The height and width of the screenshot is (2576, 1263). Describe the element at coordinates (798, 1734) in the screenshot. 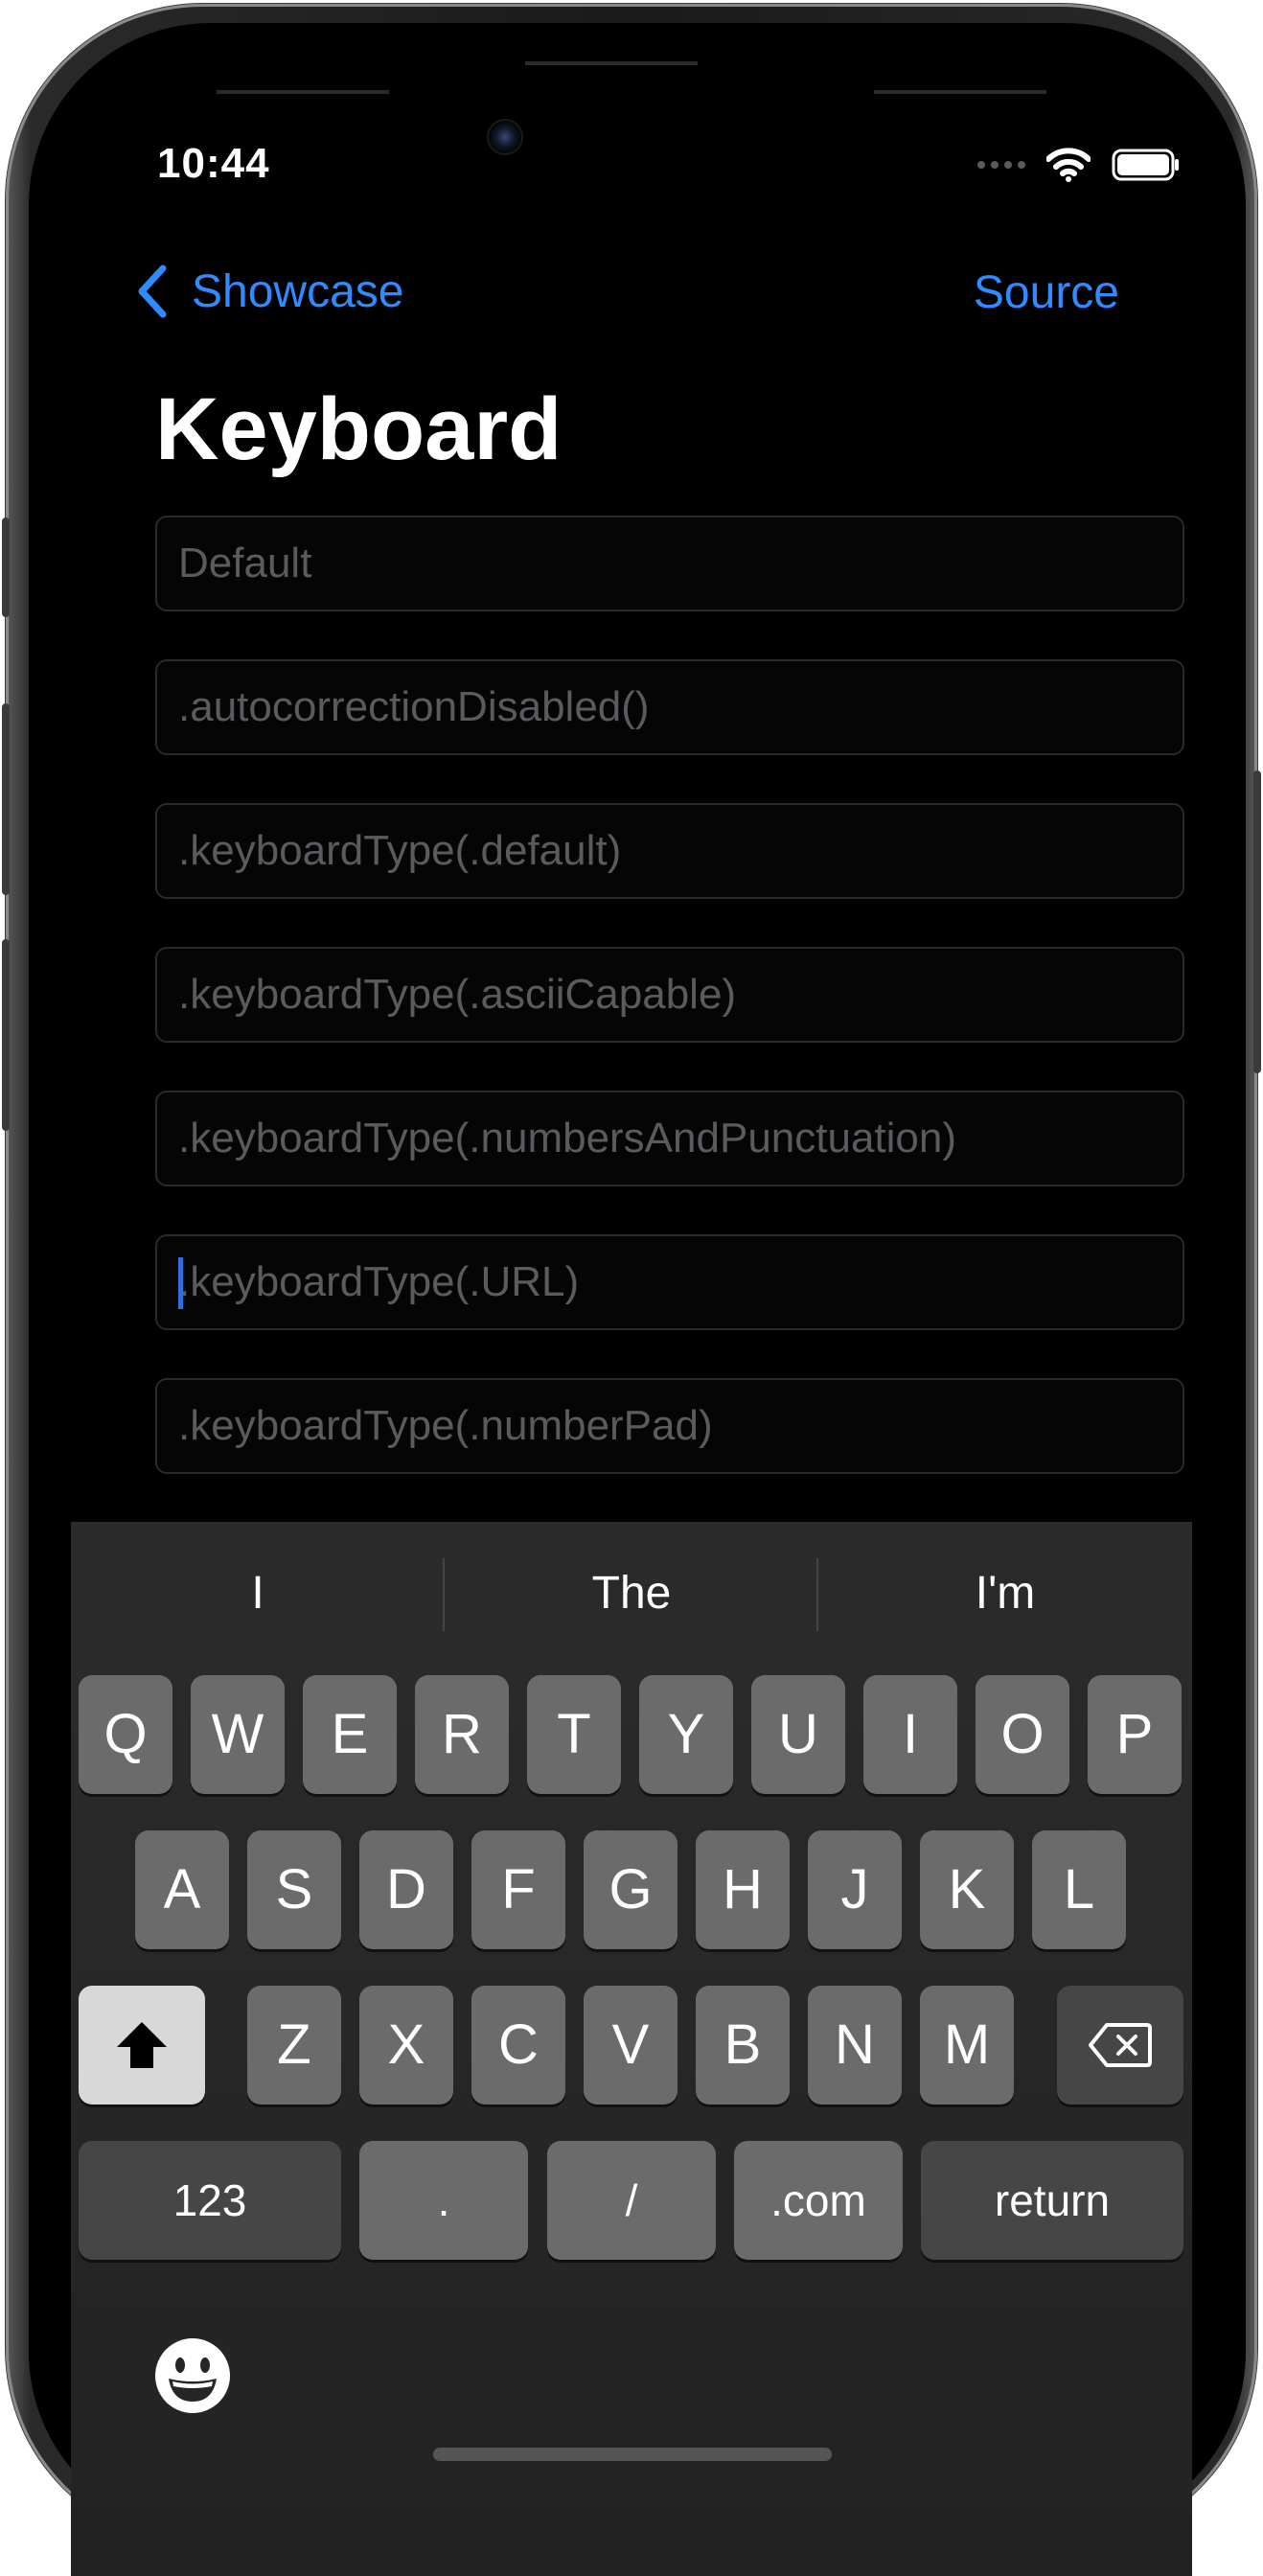

I see `key-u: U` at that location.